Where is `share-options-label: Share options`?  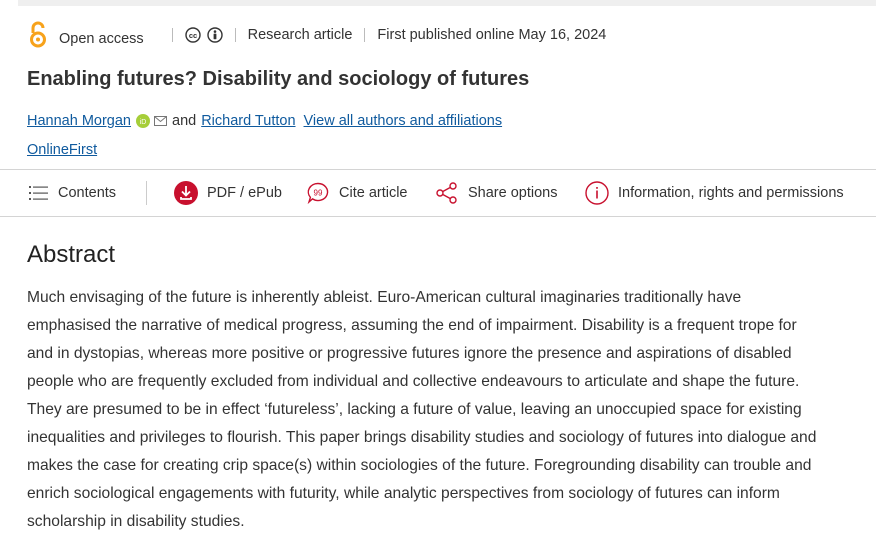
share-options-label: Share options is located at coordinates (513, 193).